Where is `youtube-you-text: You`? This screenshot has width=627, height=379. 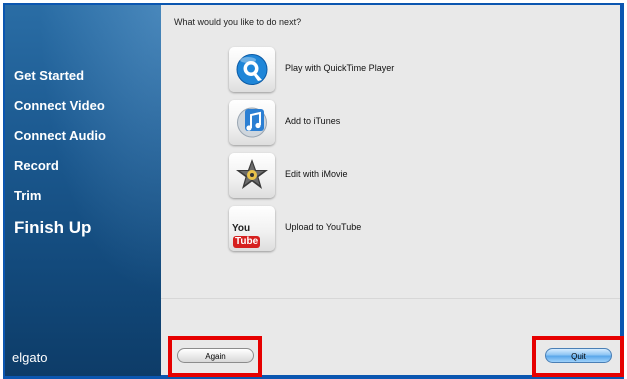
youtube-you-text: You is located at coordinates (241, 228).